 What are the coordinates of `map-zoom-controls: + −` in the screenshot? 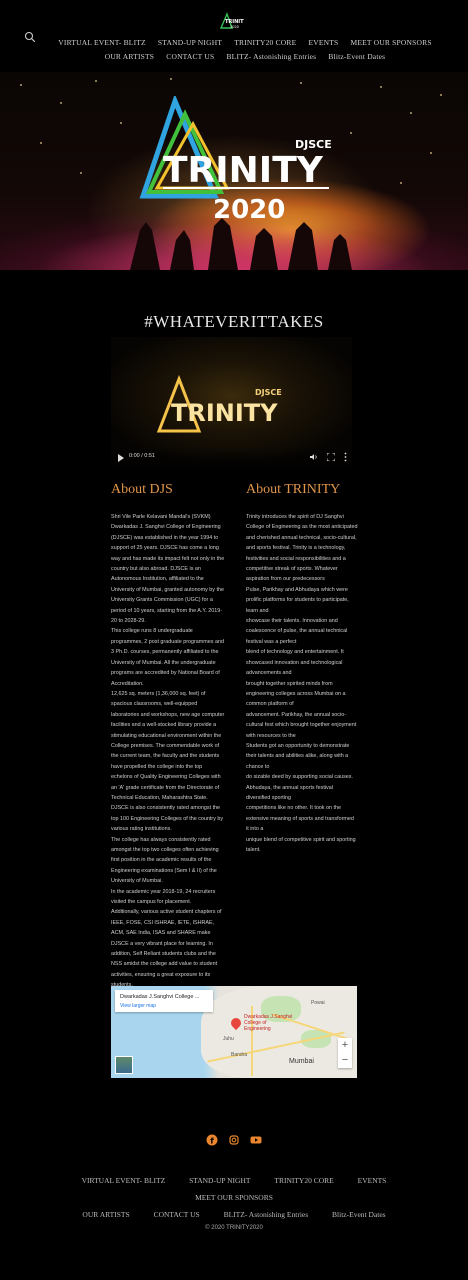 It's located at (345, 1053).